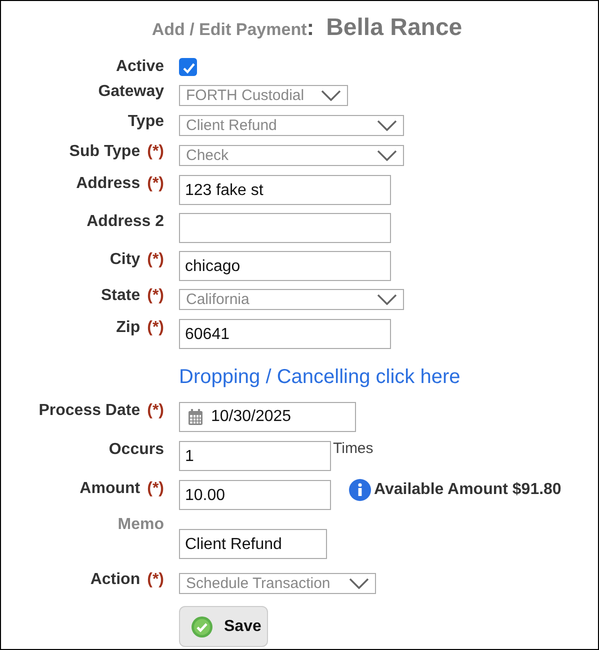 The width and height of the screenshot is (599, 650). I want to click on input-field: chicago, so click(285, 266).